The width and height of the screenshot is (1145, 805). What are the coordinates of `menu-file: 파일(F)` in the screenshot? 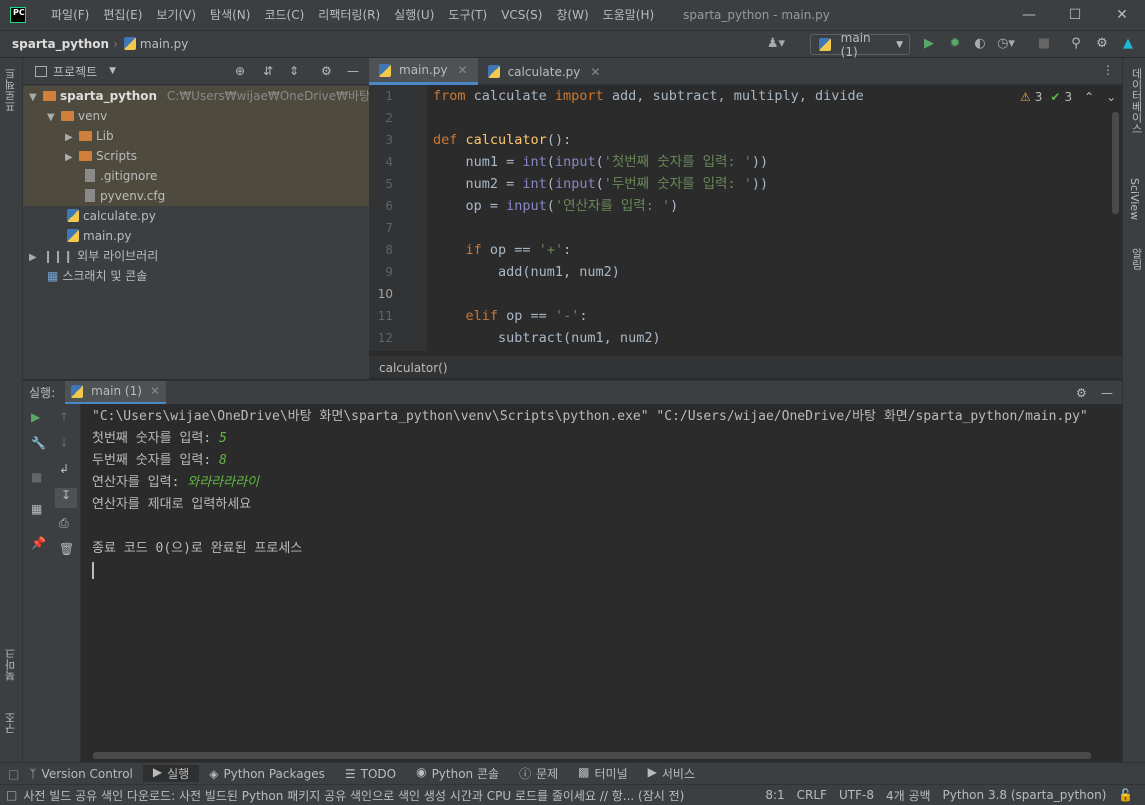 It's located at (70, 15).